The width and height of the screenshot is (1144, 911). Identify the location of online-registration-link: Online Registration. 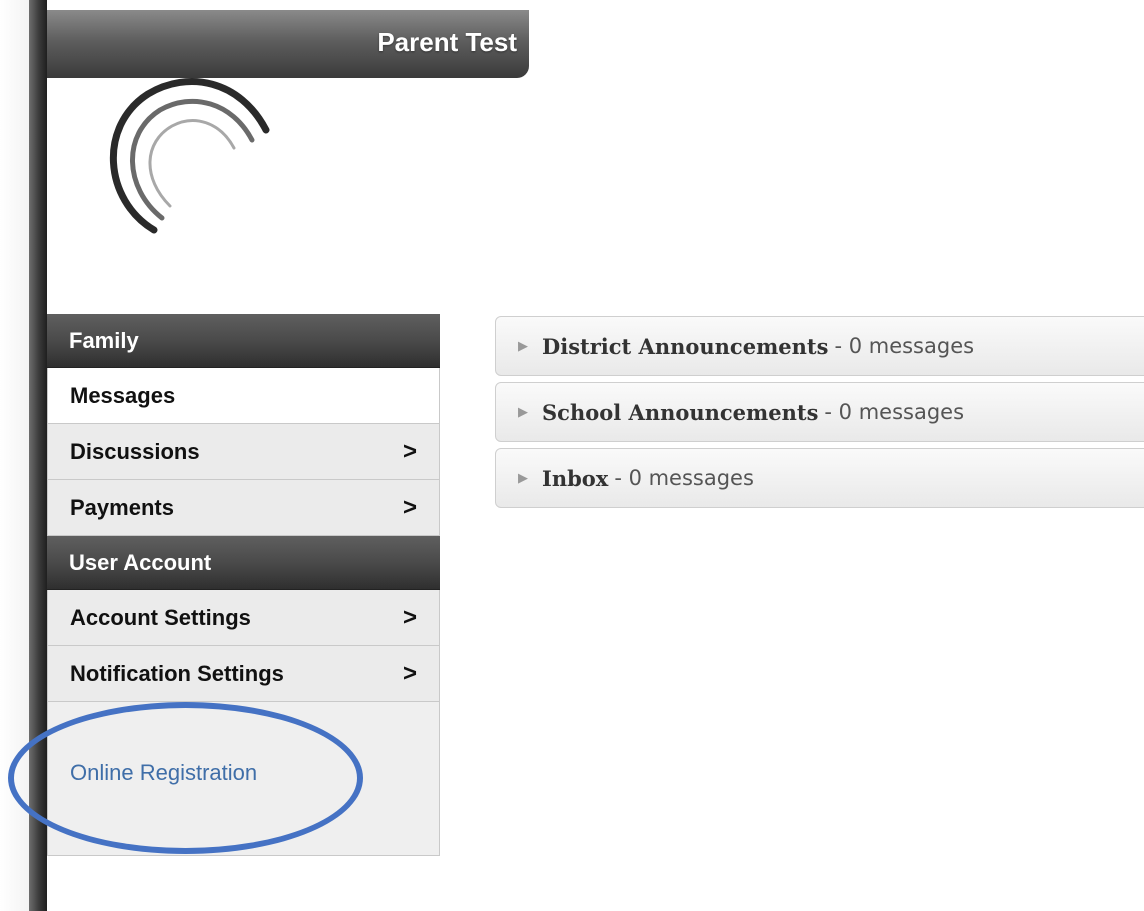
(163, 773).